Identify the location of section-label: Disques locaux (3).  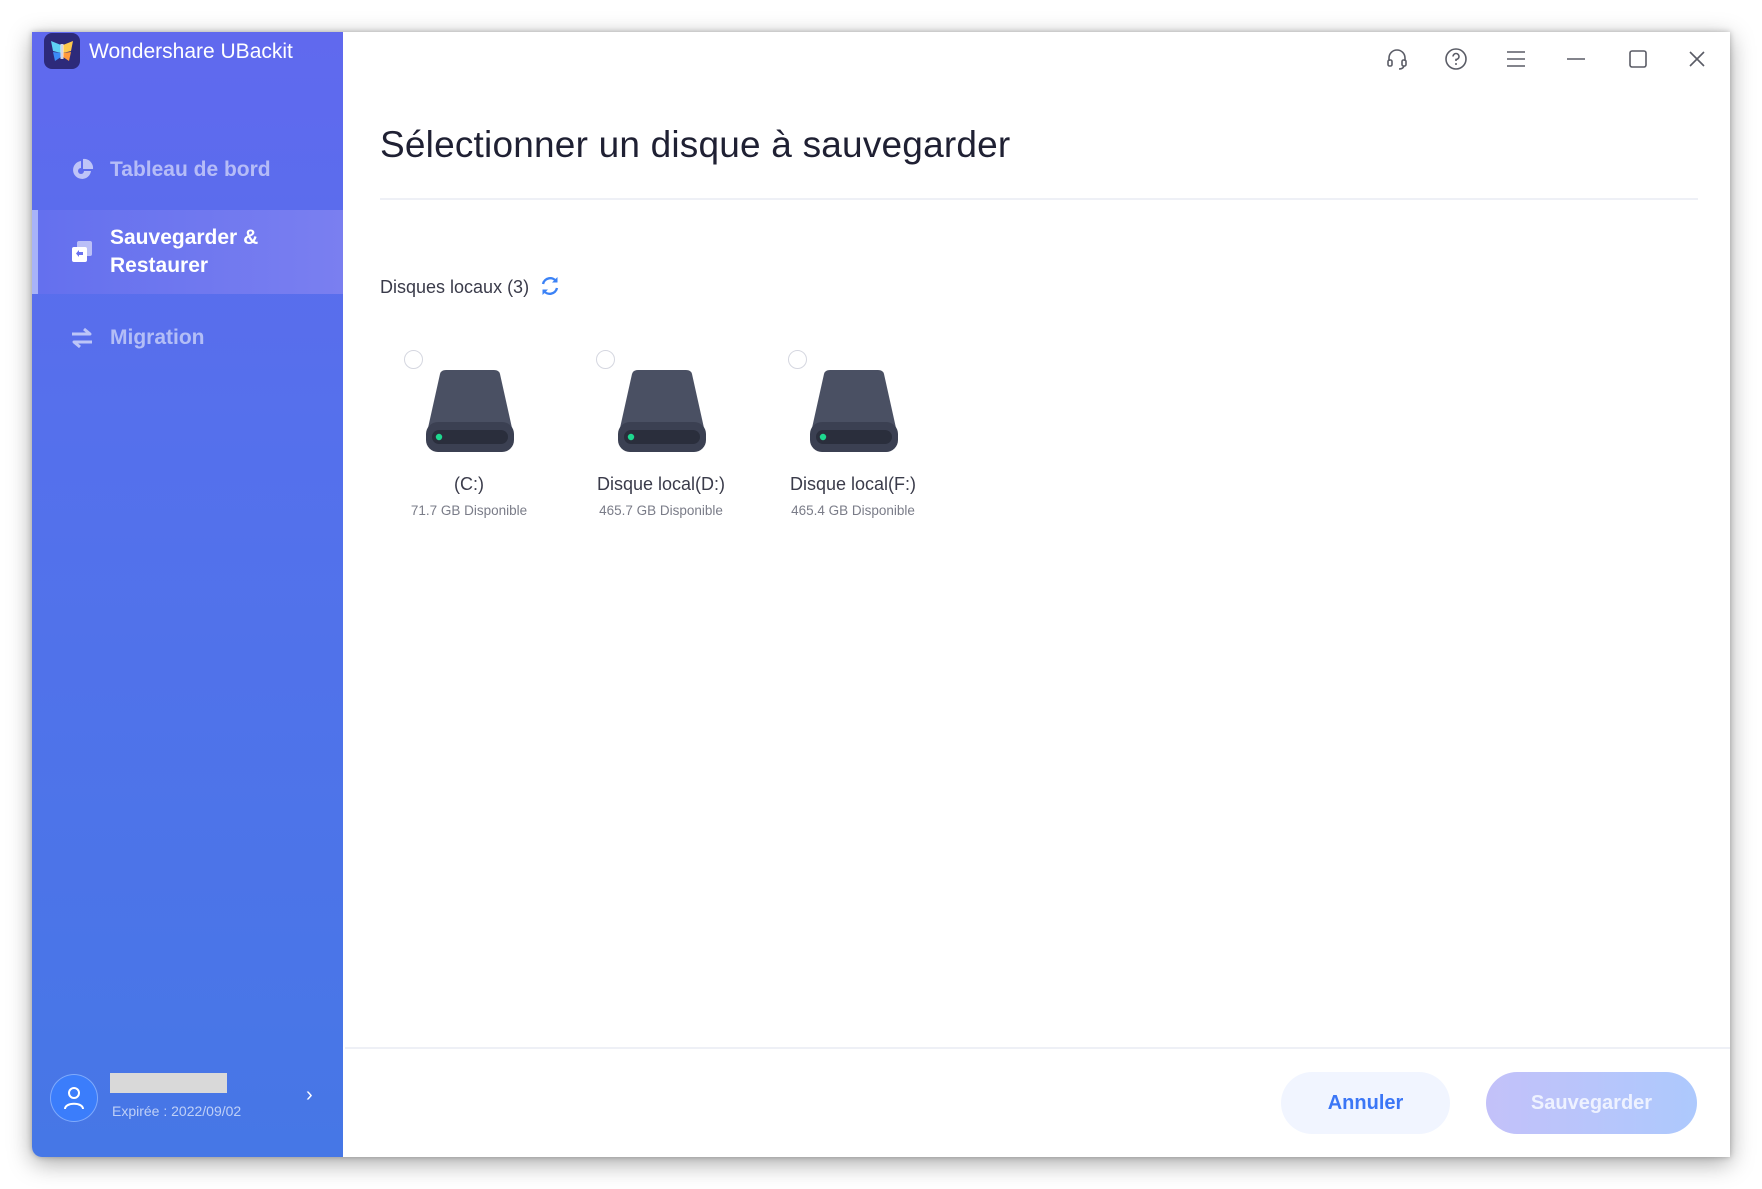
(455, 287).